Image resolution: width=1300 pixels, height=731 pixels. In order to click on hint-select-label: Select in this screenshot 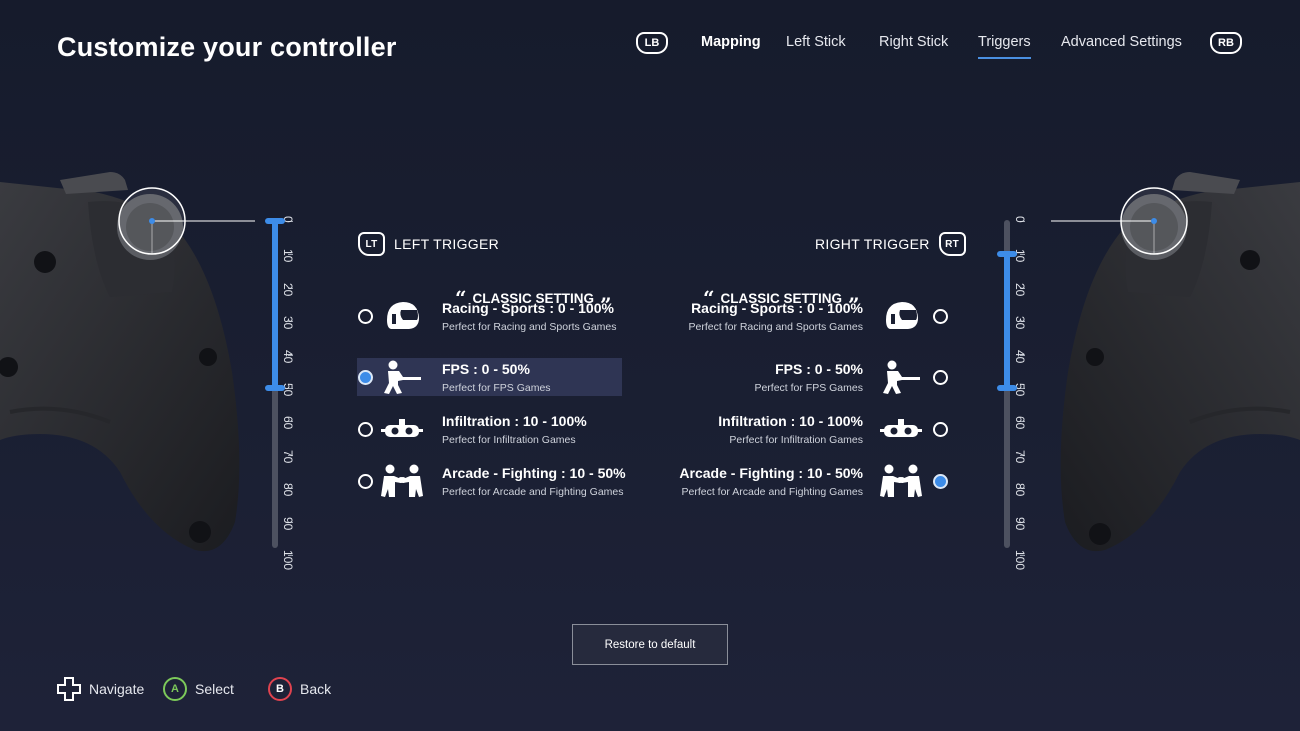, I will do `click(214, 689)`.